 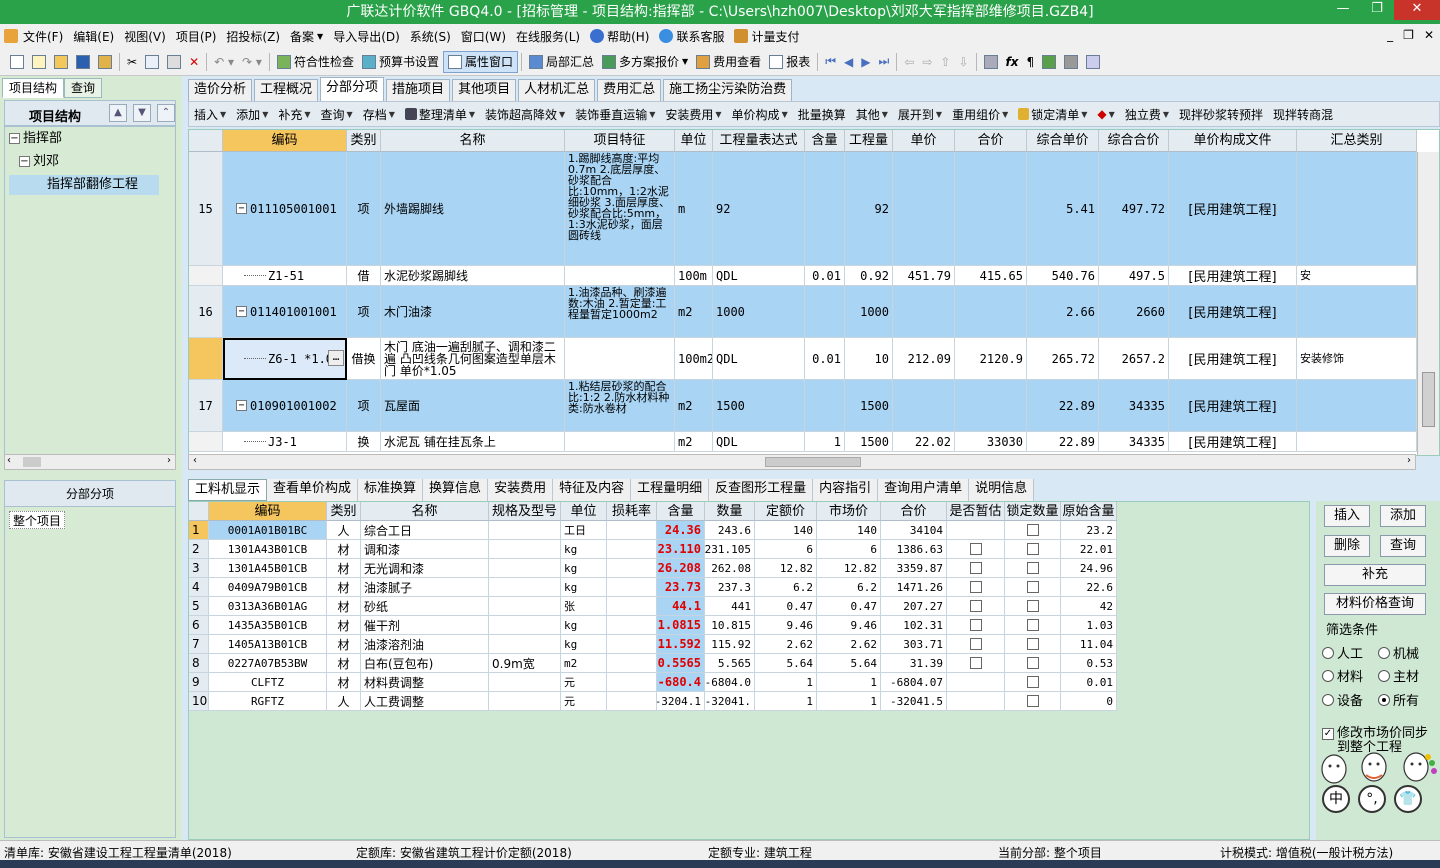 I want to click on folder-icon, so click(x=105, y=62).